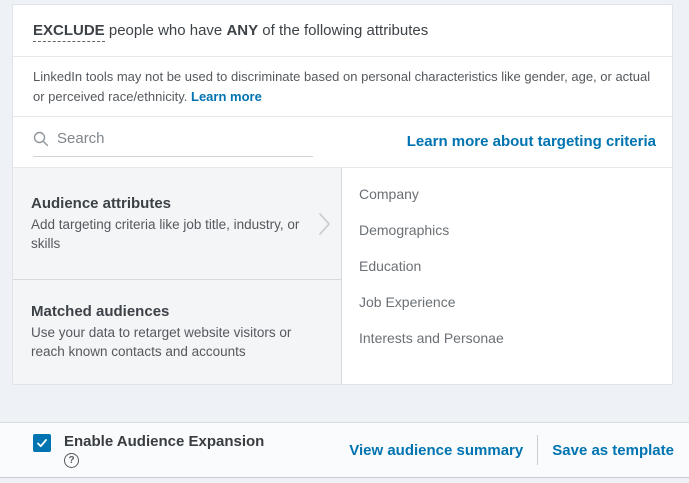 The image size is (689, 483). I want to click on checkmark-icon, so click(42, 442).